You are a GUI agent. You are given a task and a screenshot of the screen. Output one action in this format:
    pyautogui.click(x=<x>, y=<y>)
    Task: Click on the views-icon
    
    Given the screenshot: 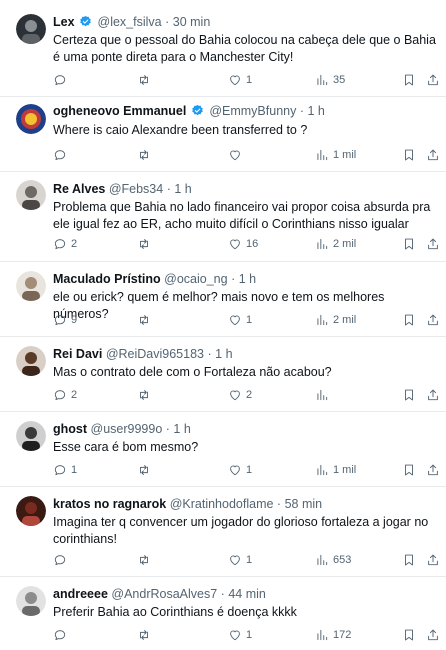 What is the action you would take?
    pyautogui.click(x=322, y=320)
    